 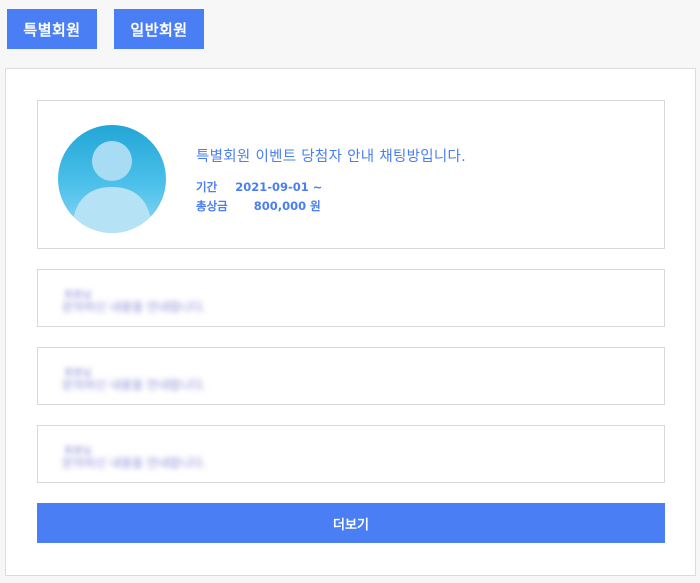 What do you see at coordinates (331, 157) in the screenshot?
I see `event-title: 특별회원 이벤트 당첨자 안내 채팅방입니다.` at bounding box center [331, 157].